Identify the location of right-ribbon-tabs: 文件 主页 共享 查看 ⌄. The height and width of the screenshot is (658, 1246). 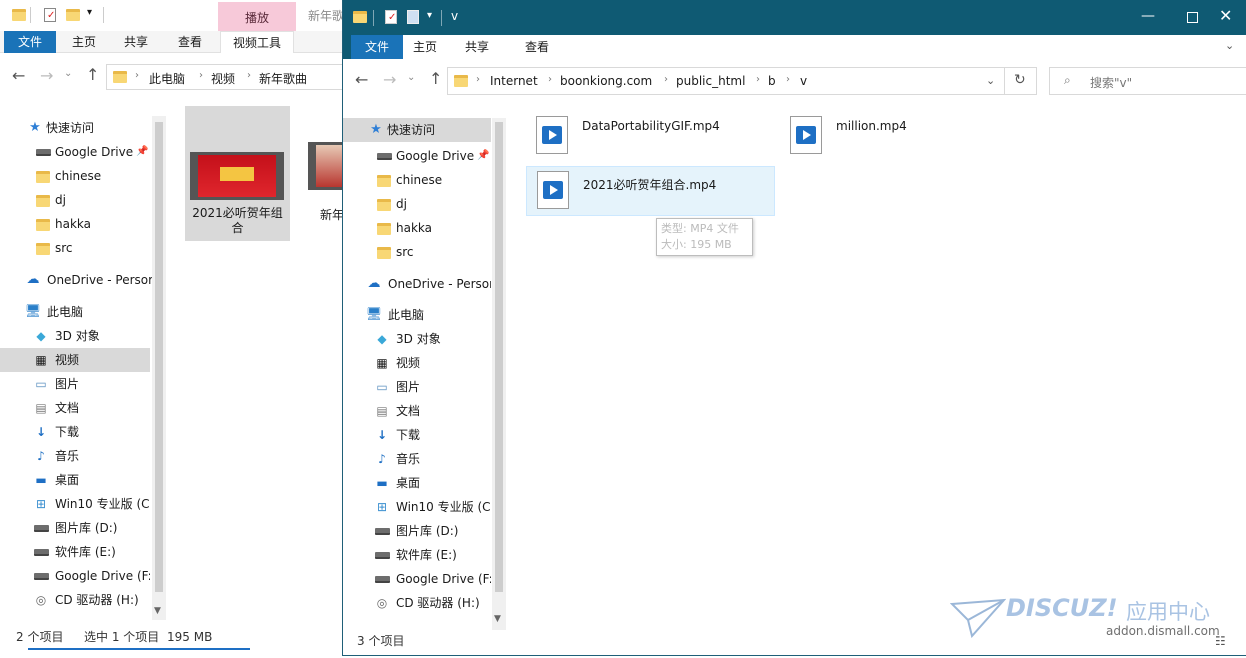
(794, 47).